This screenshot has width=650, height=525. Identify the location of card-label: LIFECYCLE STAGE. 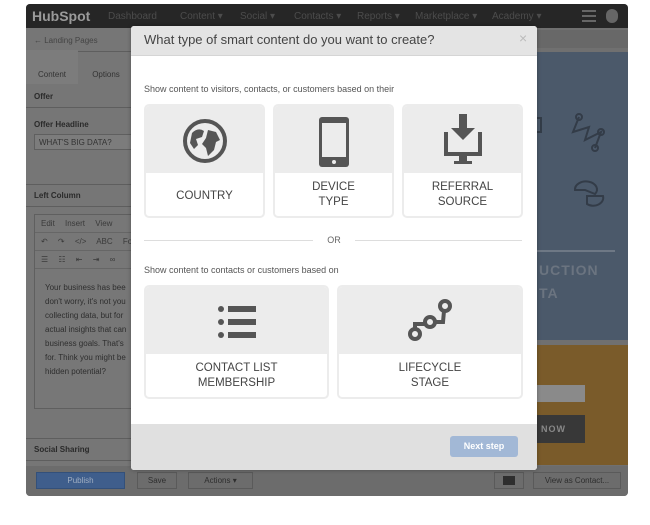
(430, 376).